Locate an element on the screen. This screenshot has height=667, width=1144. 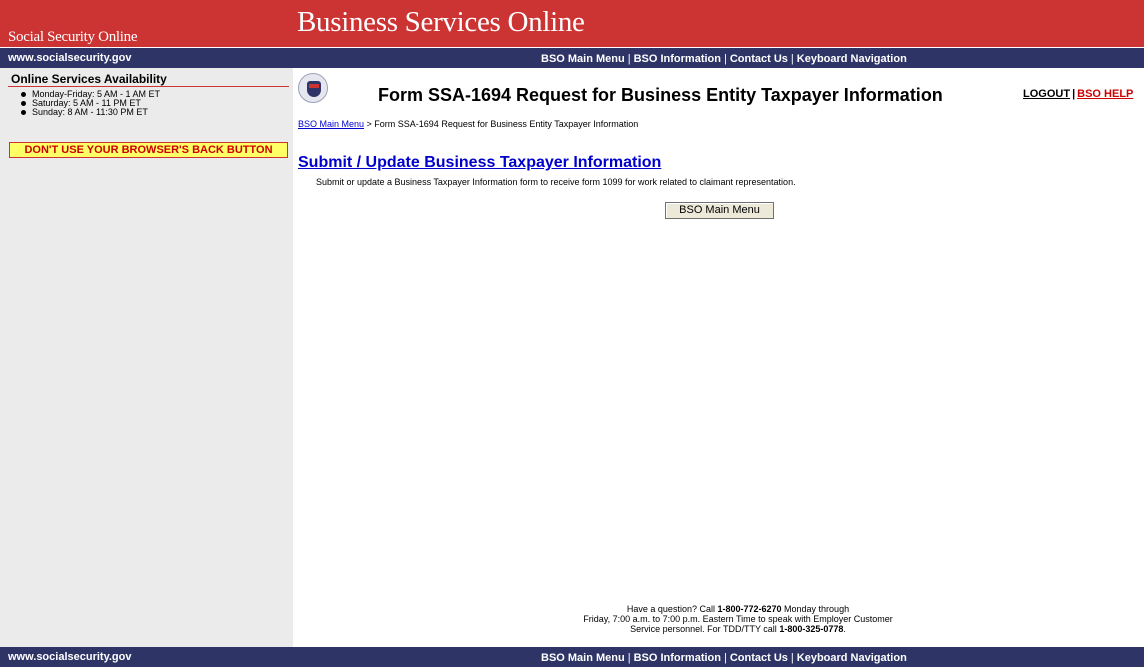
hours-sunday: Sunday: 8 AM - 11:30 PM ET is located at coordinates (90, 112).